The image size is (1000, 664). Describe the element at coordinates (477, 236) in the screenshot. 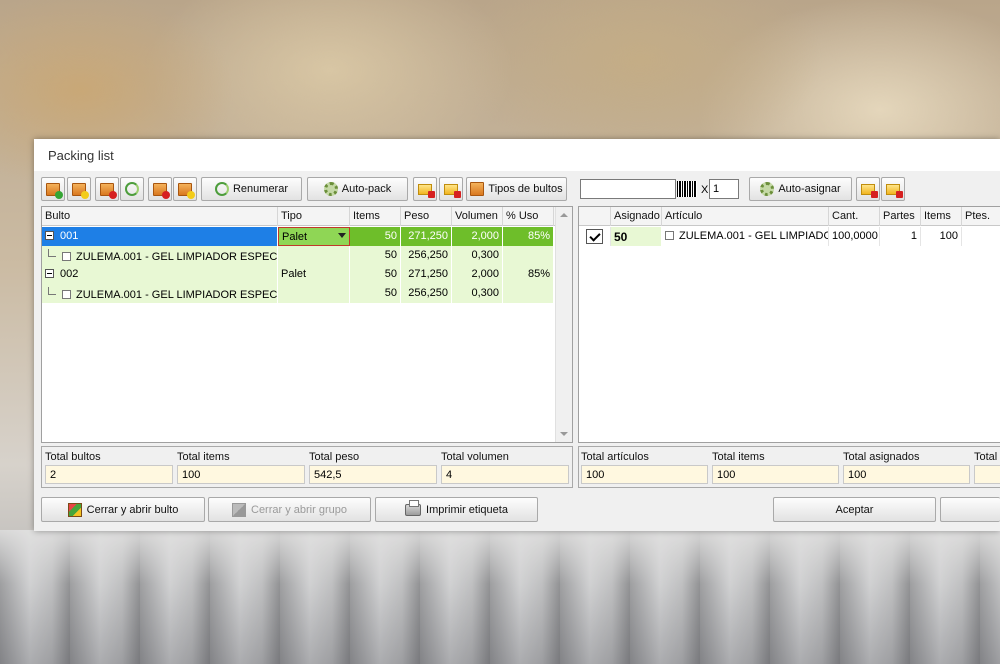

I see `volumen-cell: 2,000` at that location.